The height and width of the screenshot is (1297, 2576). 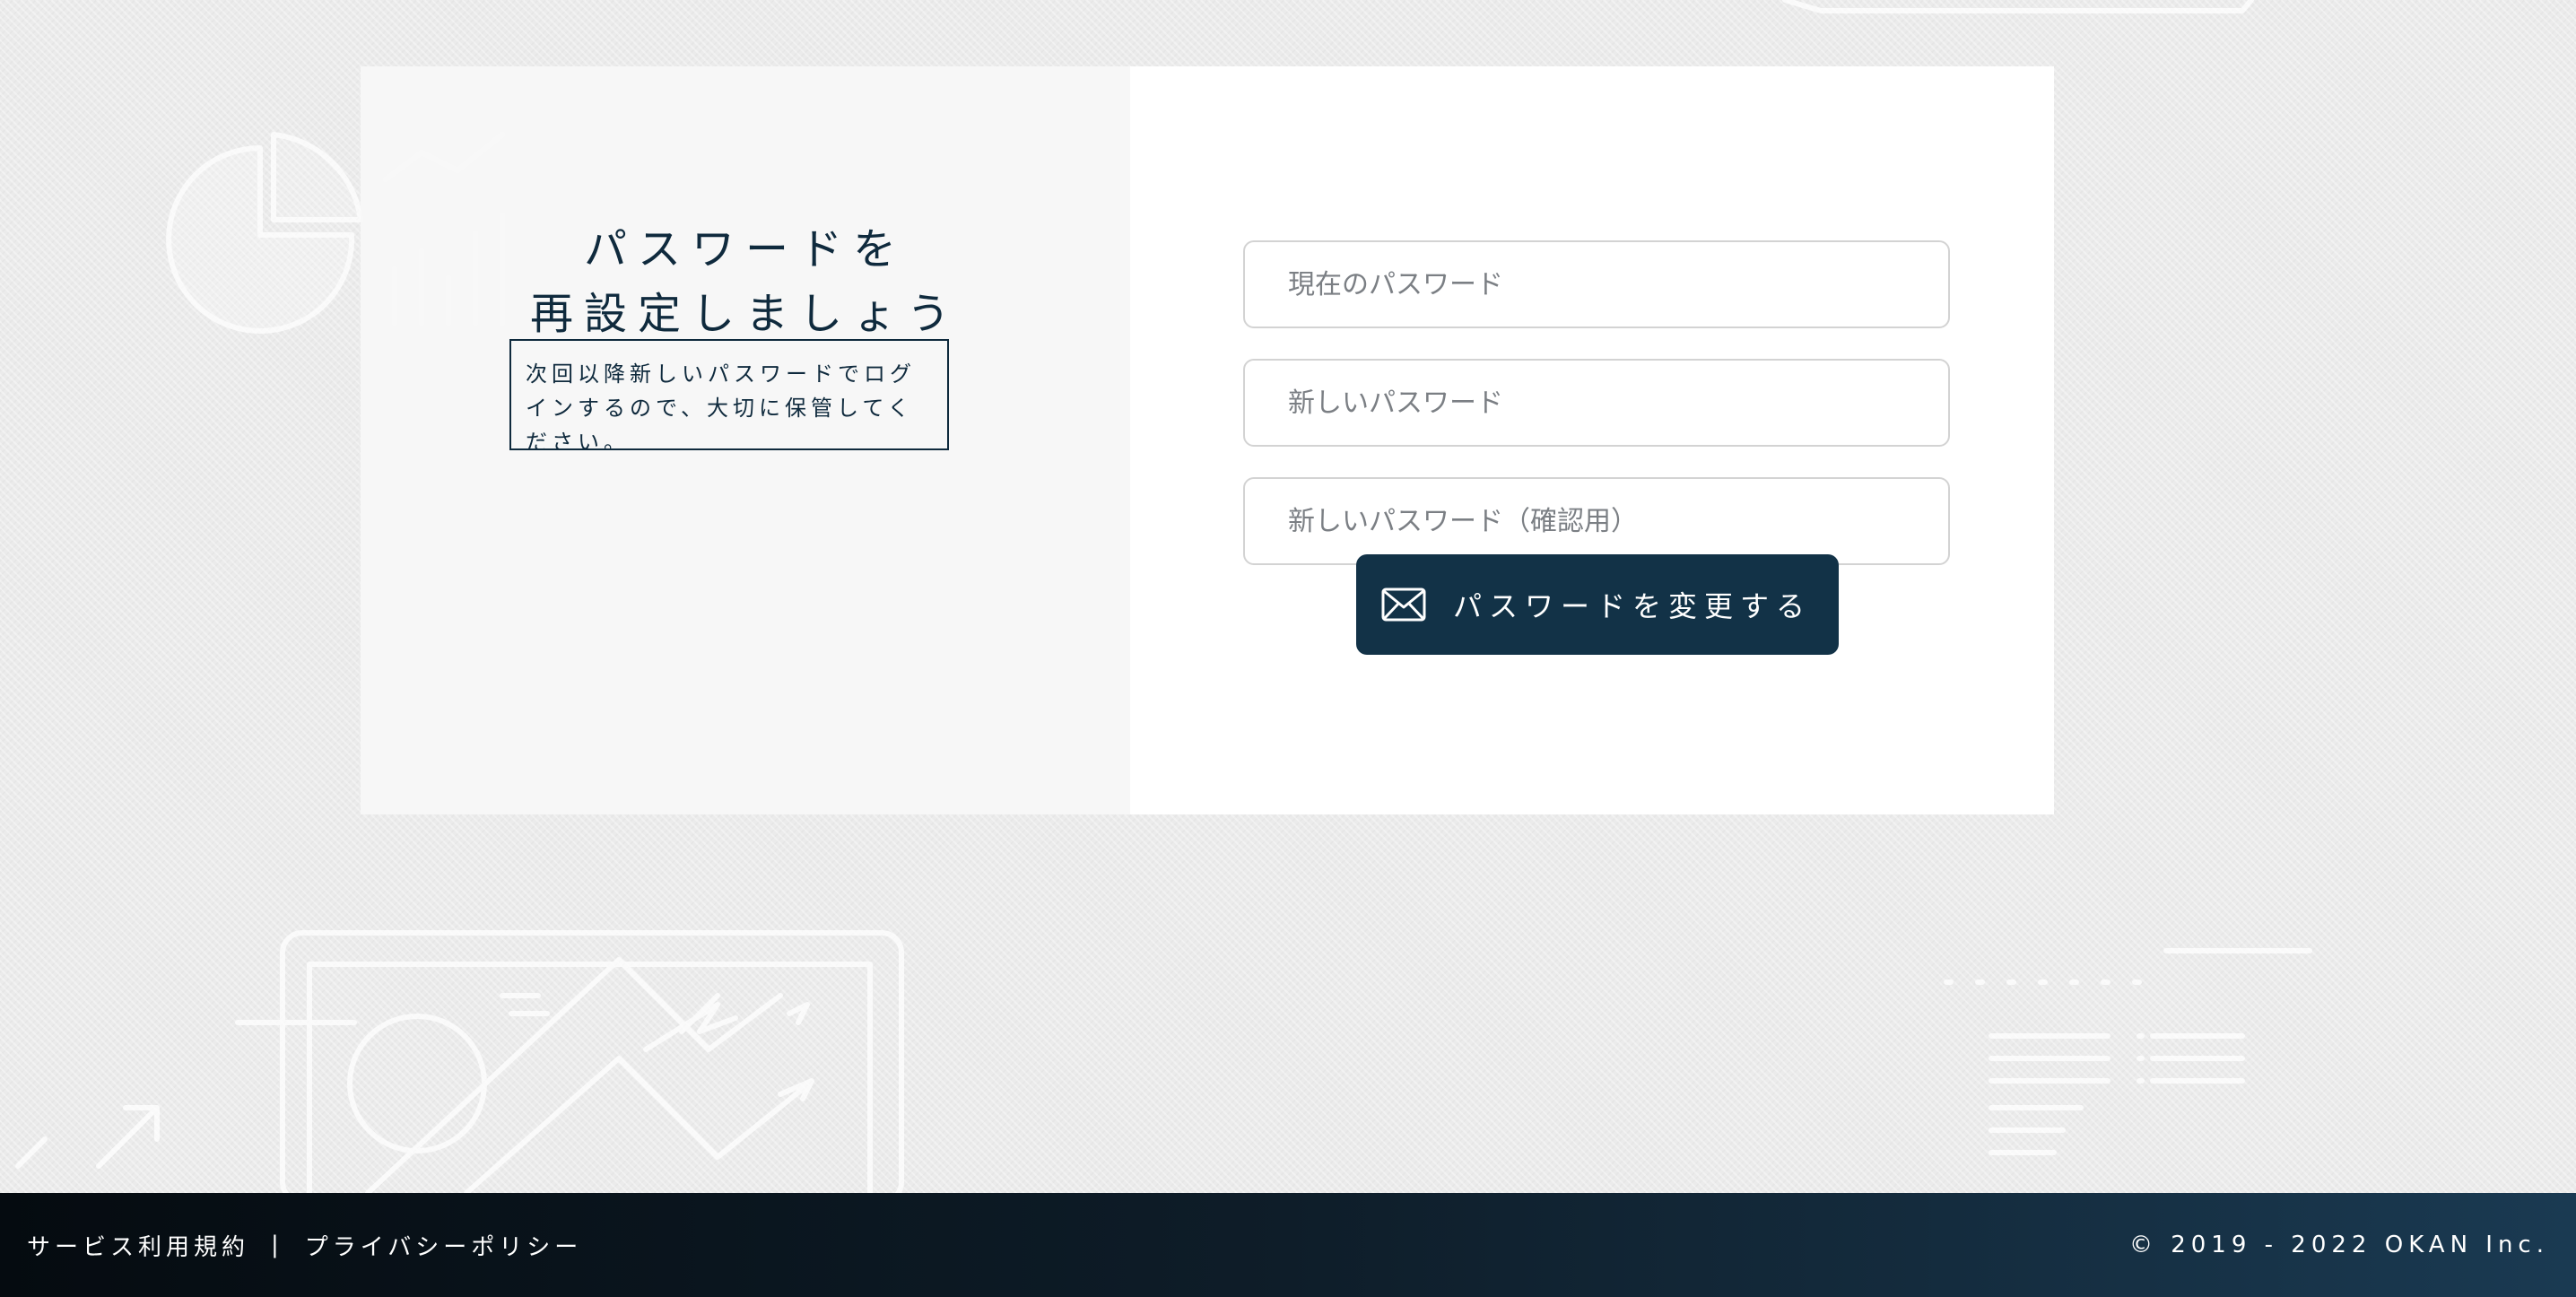 What do you see at coordinates (2338, 1245) in the screenshot?
I see `copyright: © 2019 - 2022 OKAN Inc.` at bounding box center [2338, 1245].